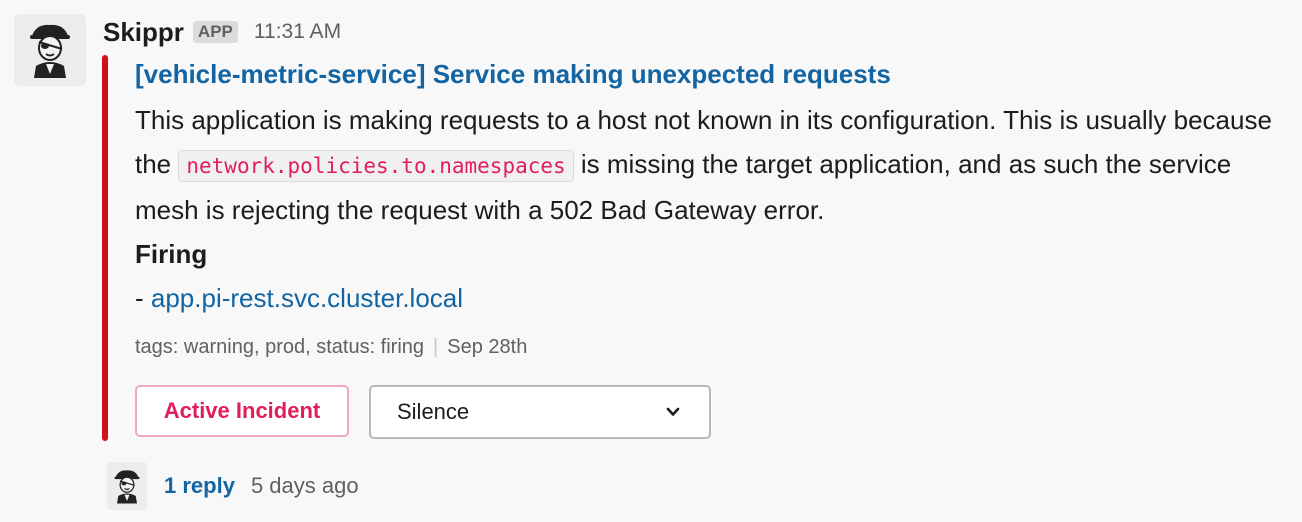 Image resolution: width=1302 pixels, height=522 pixels. Describe the element at coordinates (143, 32) in the screenshot. I see `bot-name: Skippr` at that location.